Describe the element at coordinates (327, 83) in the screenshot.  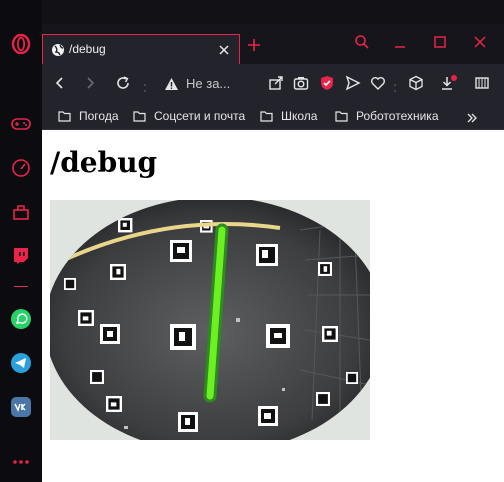
I see `shield-icon` at that location.